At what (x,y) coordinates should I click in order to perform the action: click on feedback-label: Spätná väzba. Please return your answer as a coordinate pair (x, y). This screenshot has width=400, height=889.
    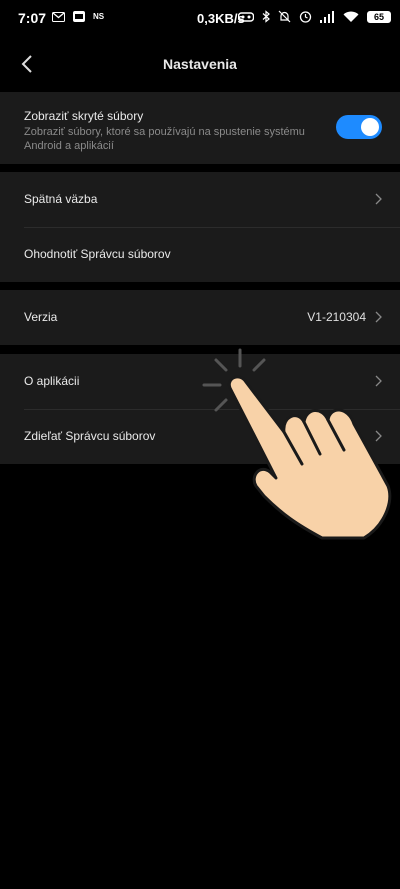
    Looking at the image, I should click on (61, 199).